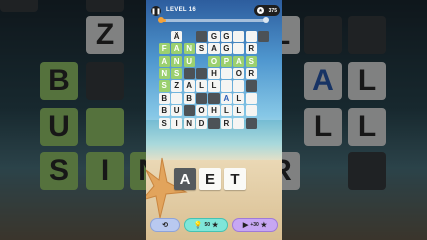  I want to click on letter-tile: A, so click(185, 179).